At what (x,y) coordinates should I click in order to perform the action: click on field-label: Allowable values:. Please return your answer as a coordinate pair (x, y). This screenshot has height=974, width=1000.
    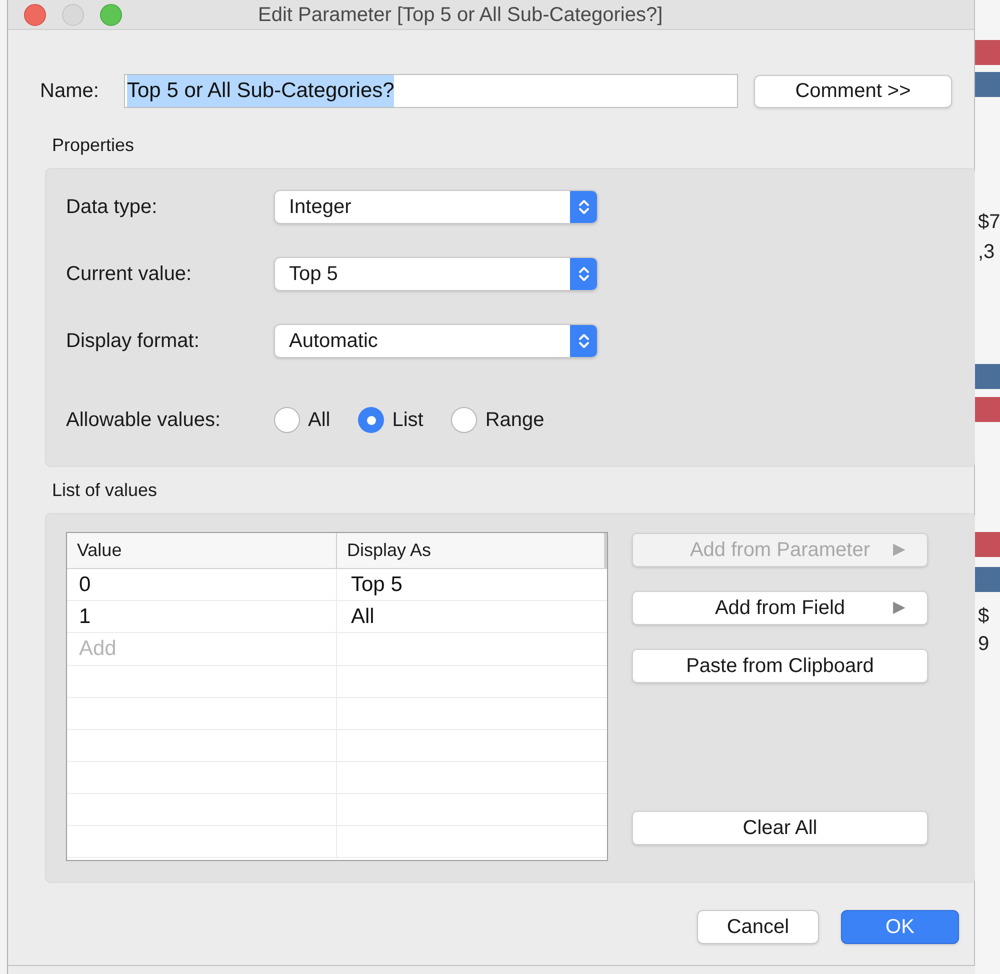
    Looking at the image, I should click on (144, 420).